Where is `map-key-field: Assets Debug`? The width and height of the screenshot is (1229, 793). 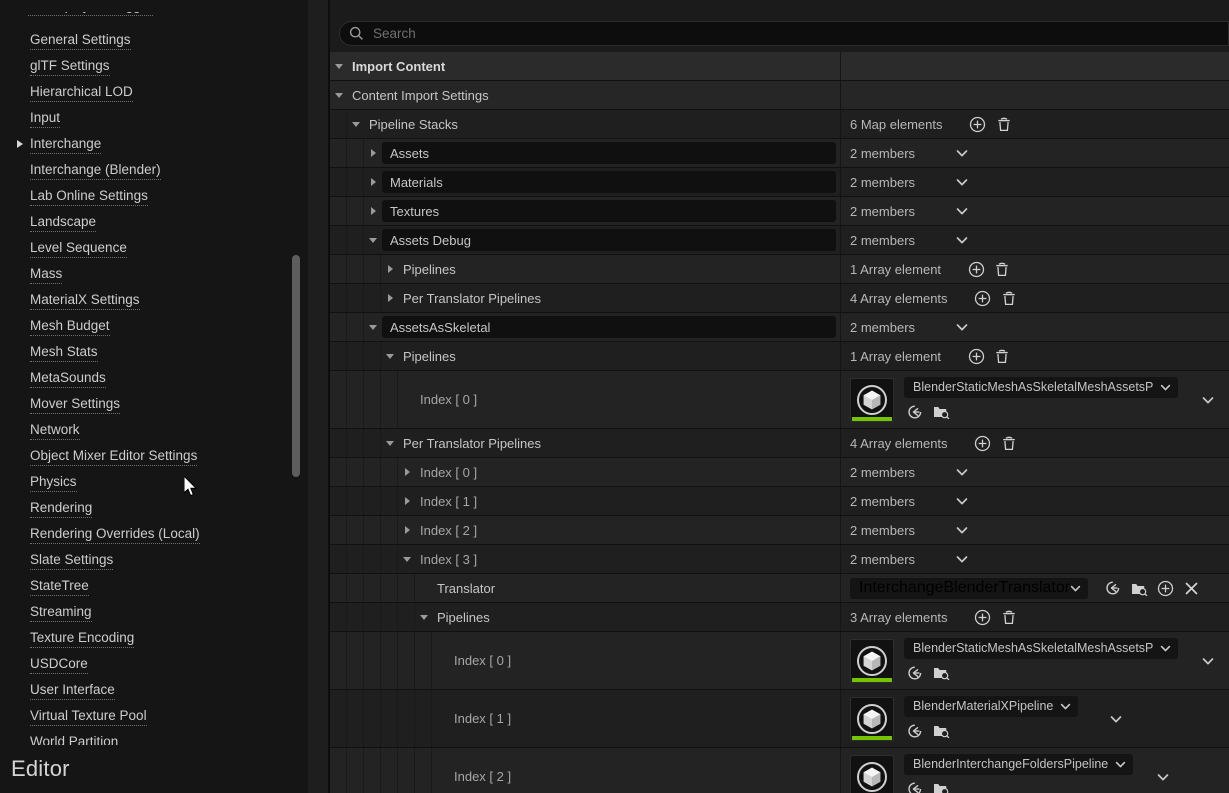
map-key-field: Assets Debug is located at coordinates (609, 240).